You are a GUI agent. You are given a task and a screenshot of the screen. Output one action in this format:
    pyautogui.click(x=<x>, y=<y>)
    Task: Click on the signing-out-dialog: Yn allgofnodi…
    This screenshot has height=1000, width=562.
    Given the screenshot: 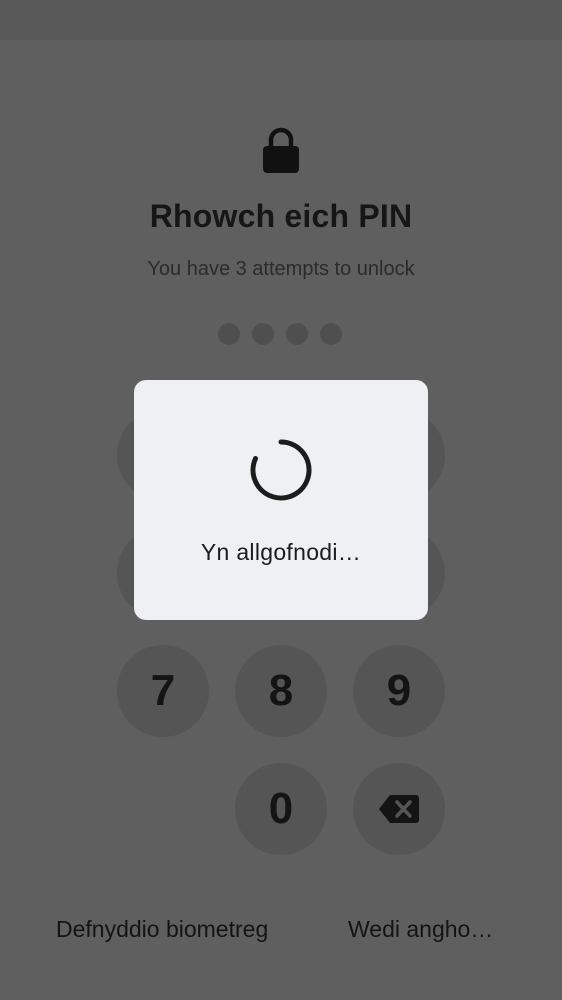 What is the action you would take?
    pyautogui.click(x=281, y=500)
    